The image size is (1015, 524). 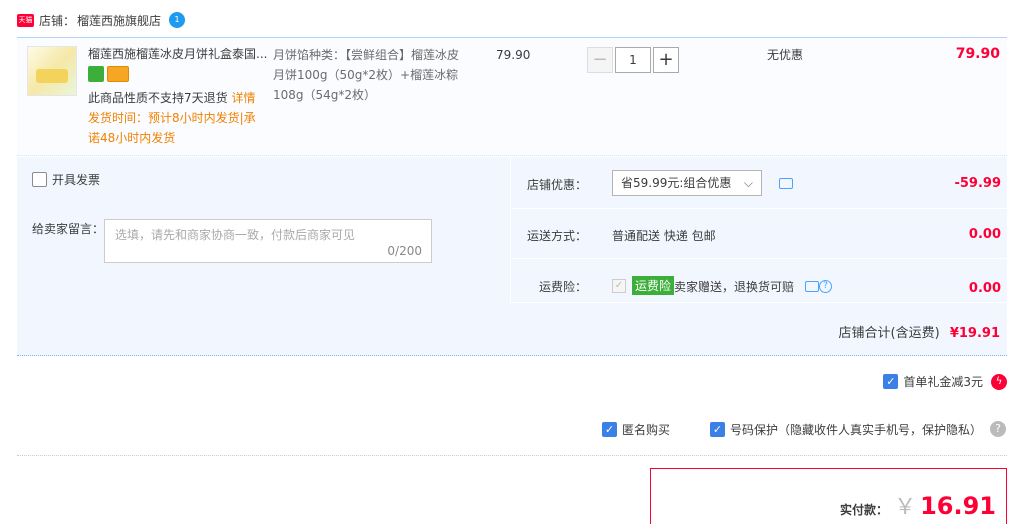 I want to click on phone-protect-label: 号码保护（隐藏收件人真实手机号，保护隐私）, so click(x=856, y=430).